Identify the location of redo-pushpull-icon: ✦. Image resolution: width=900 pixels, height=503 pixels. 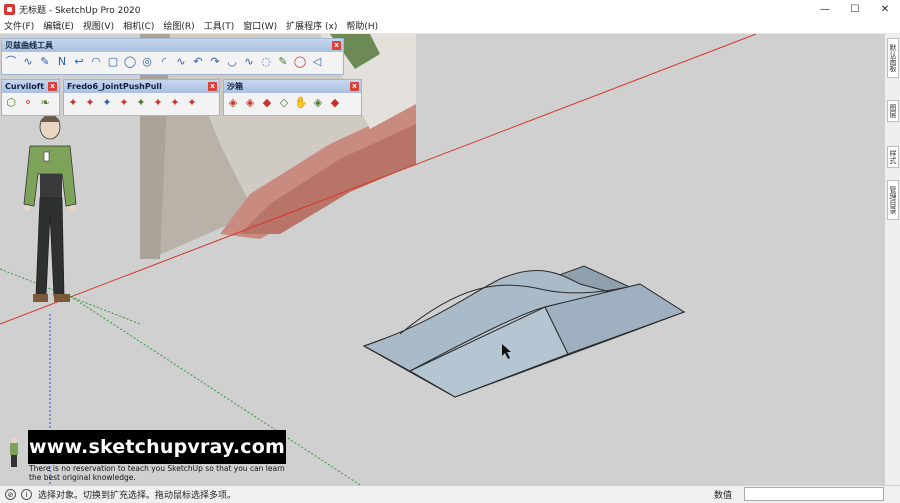
(175, 103).